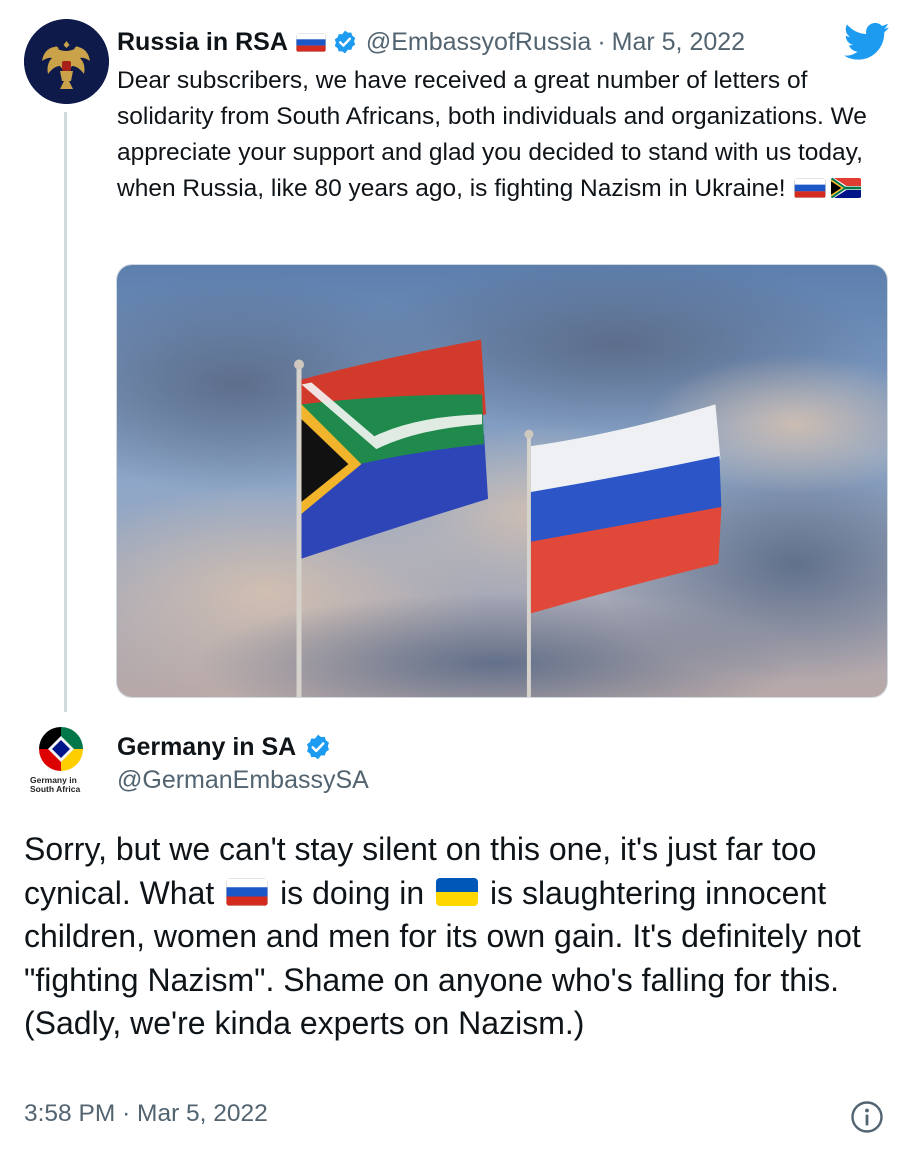  What do you see at coordinates (202, 42) in the screenshot?
I see `quoted-author-name: Russia in RSA` at bounding box center [202, 42].